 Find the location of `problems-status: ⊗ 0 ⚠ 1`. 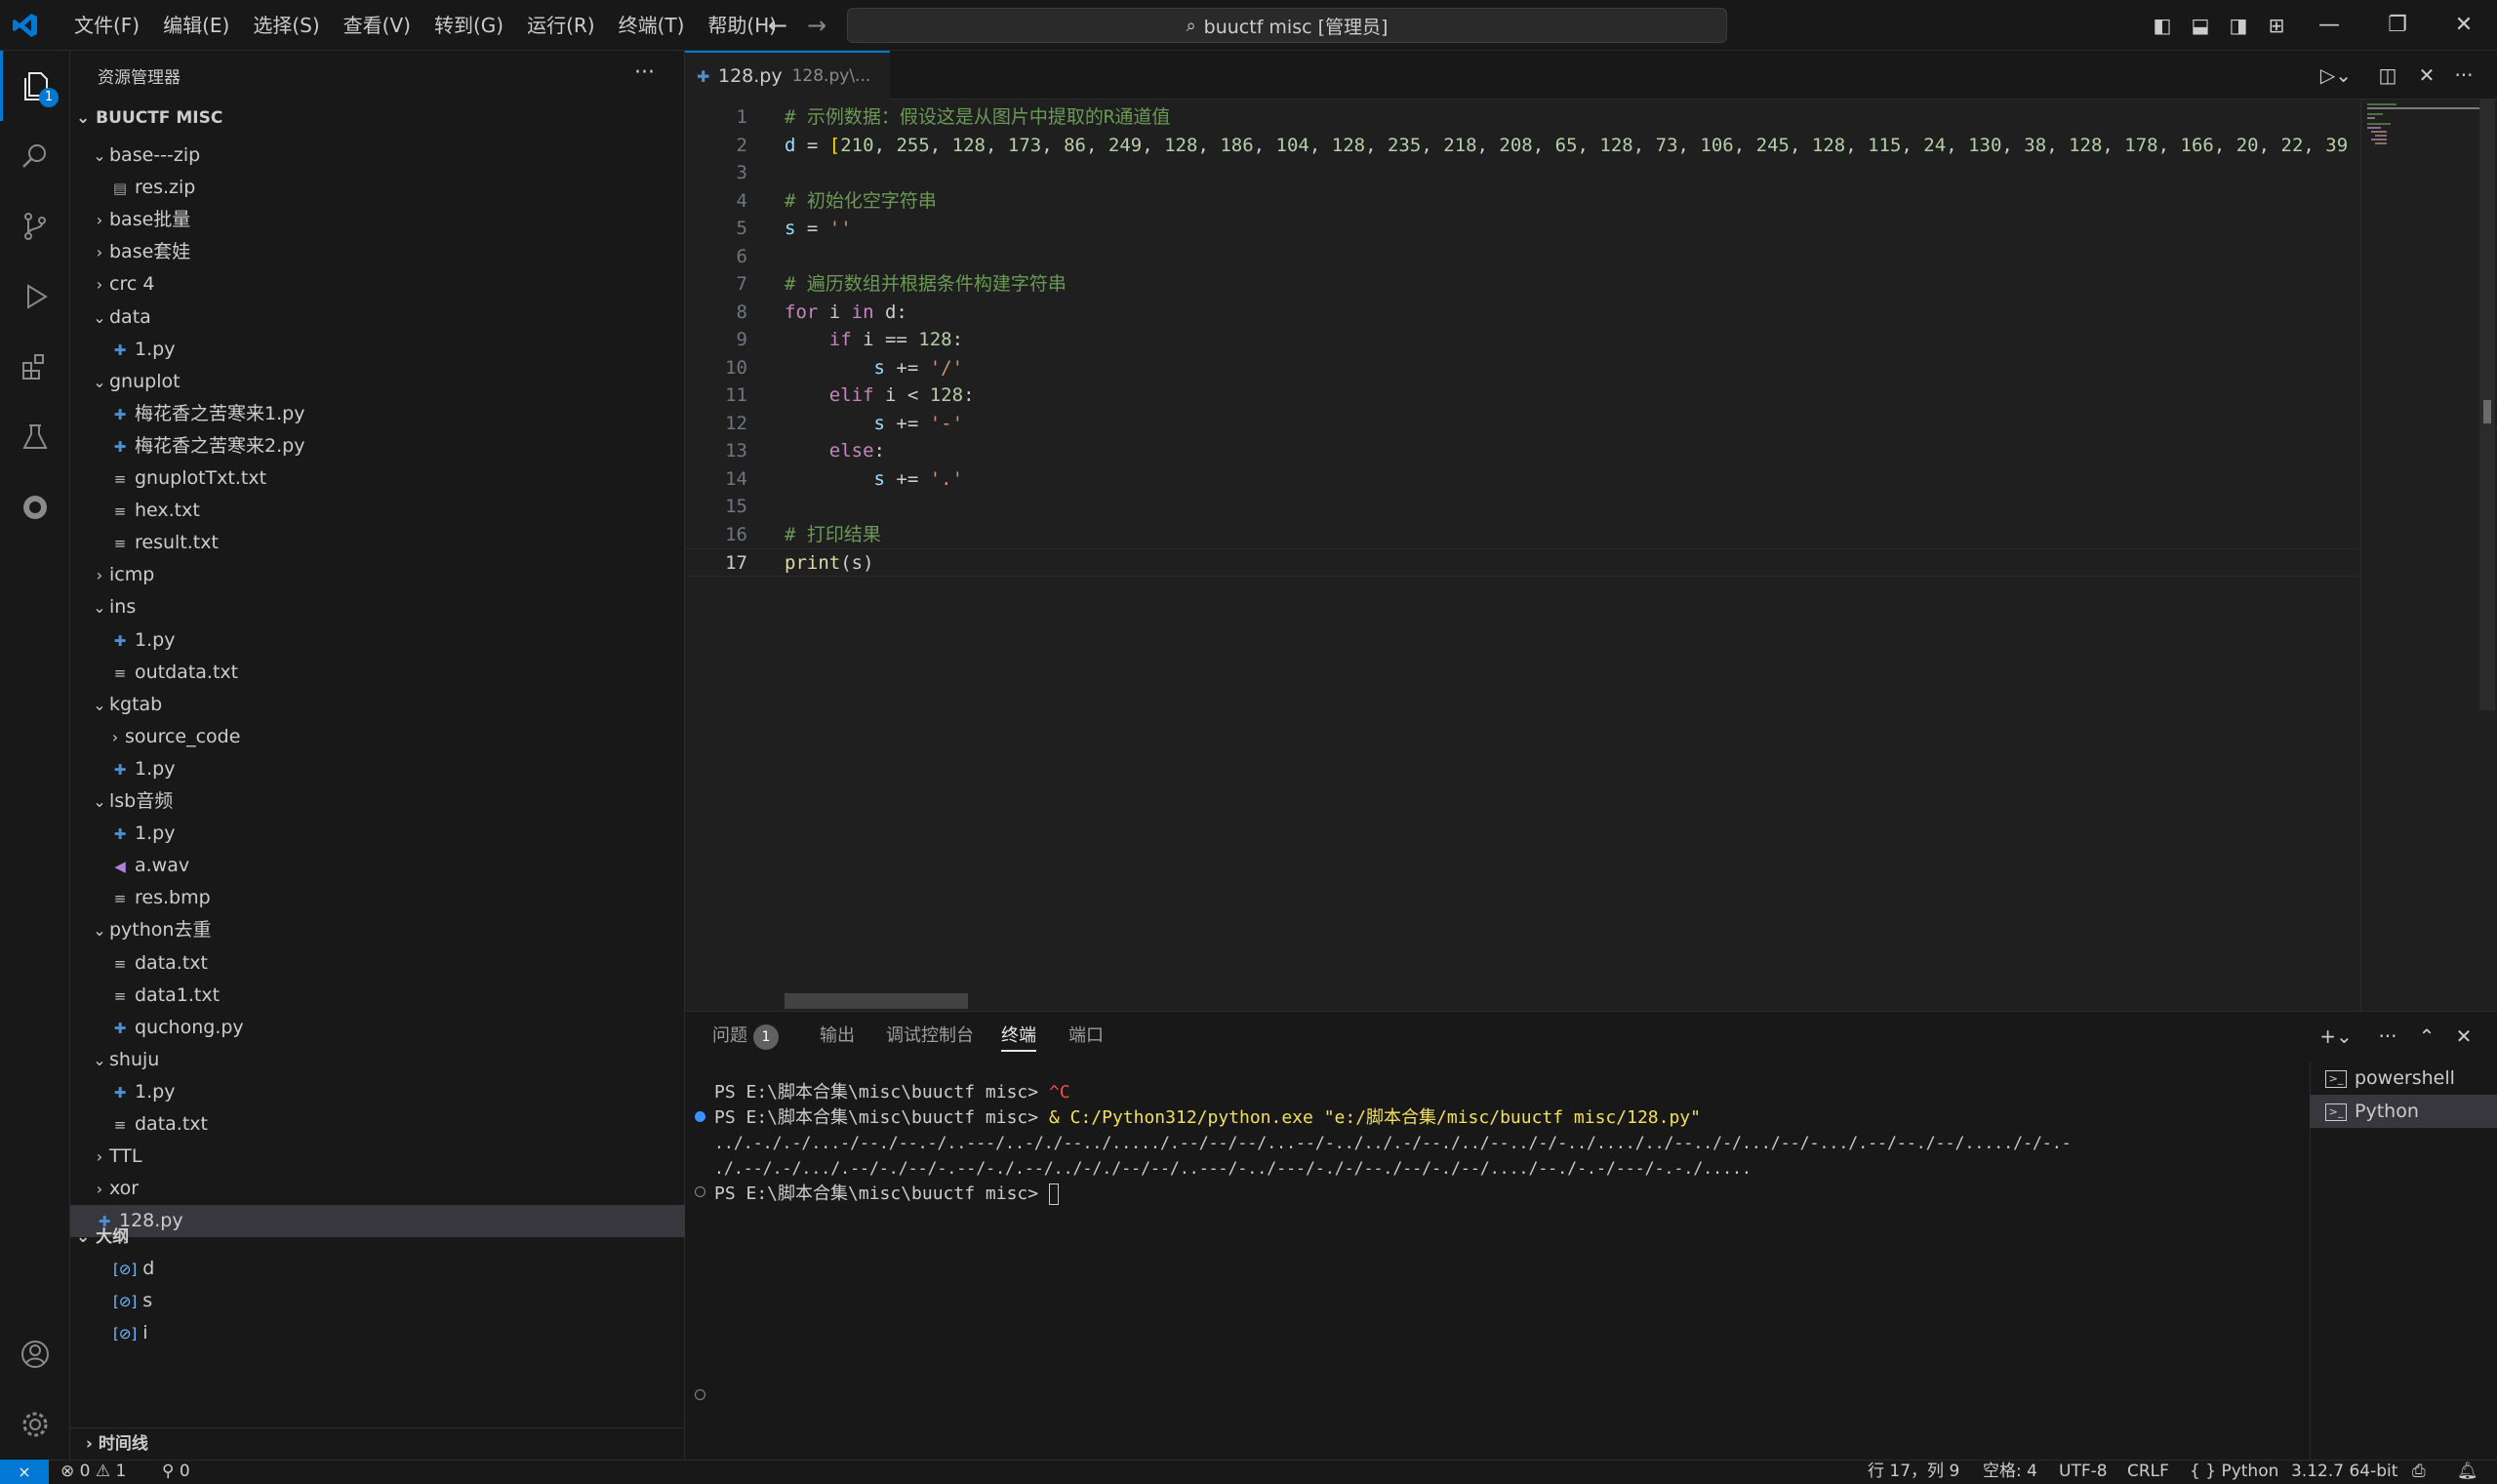

problems-status: ⊗ 0 ⚠ 1 is located at coordinates (93, 1472).